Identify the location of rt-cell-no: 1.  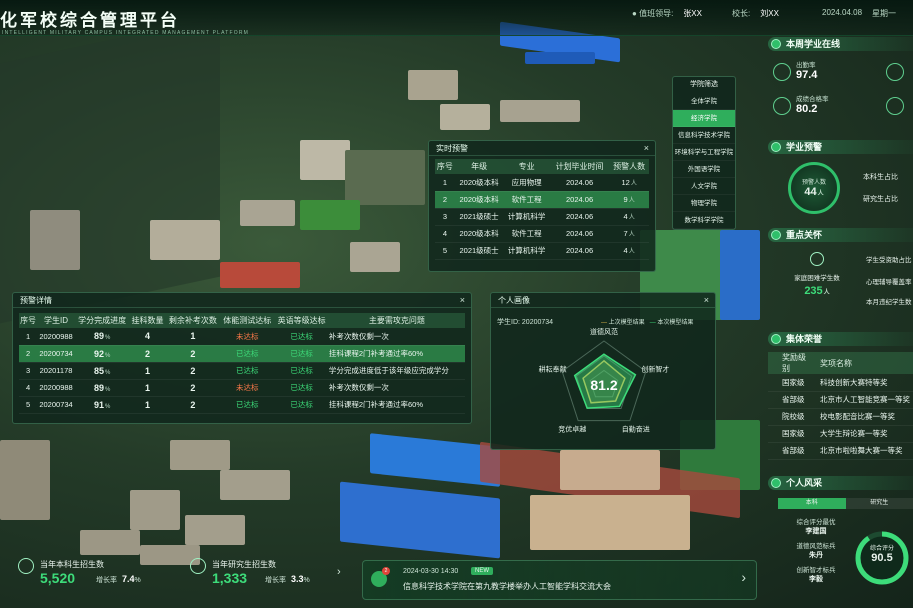
(445, 183).